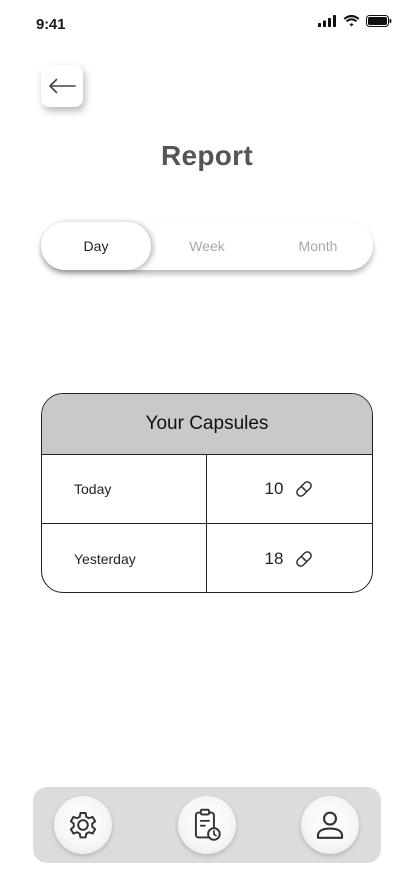  I want to click on status-bar: 9:41, so click(207, 24).